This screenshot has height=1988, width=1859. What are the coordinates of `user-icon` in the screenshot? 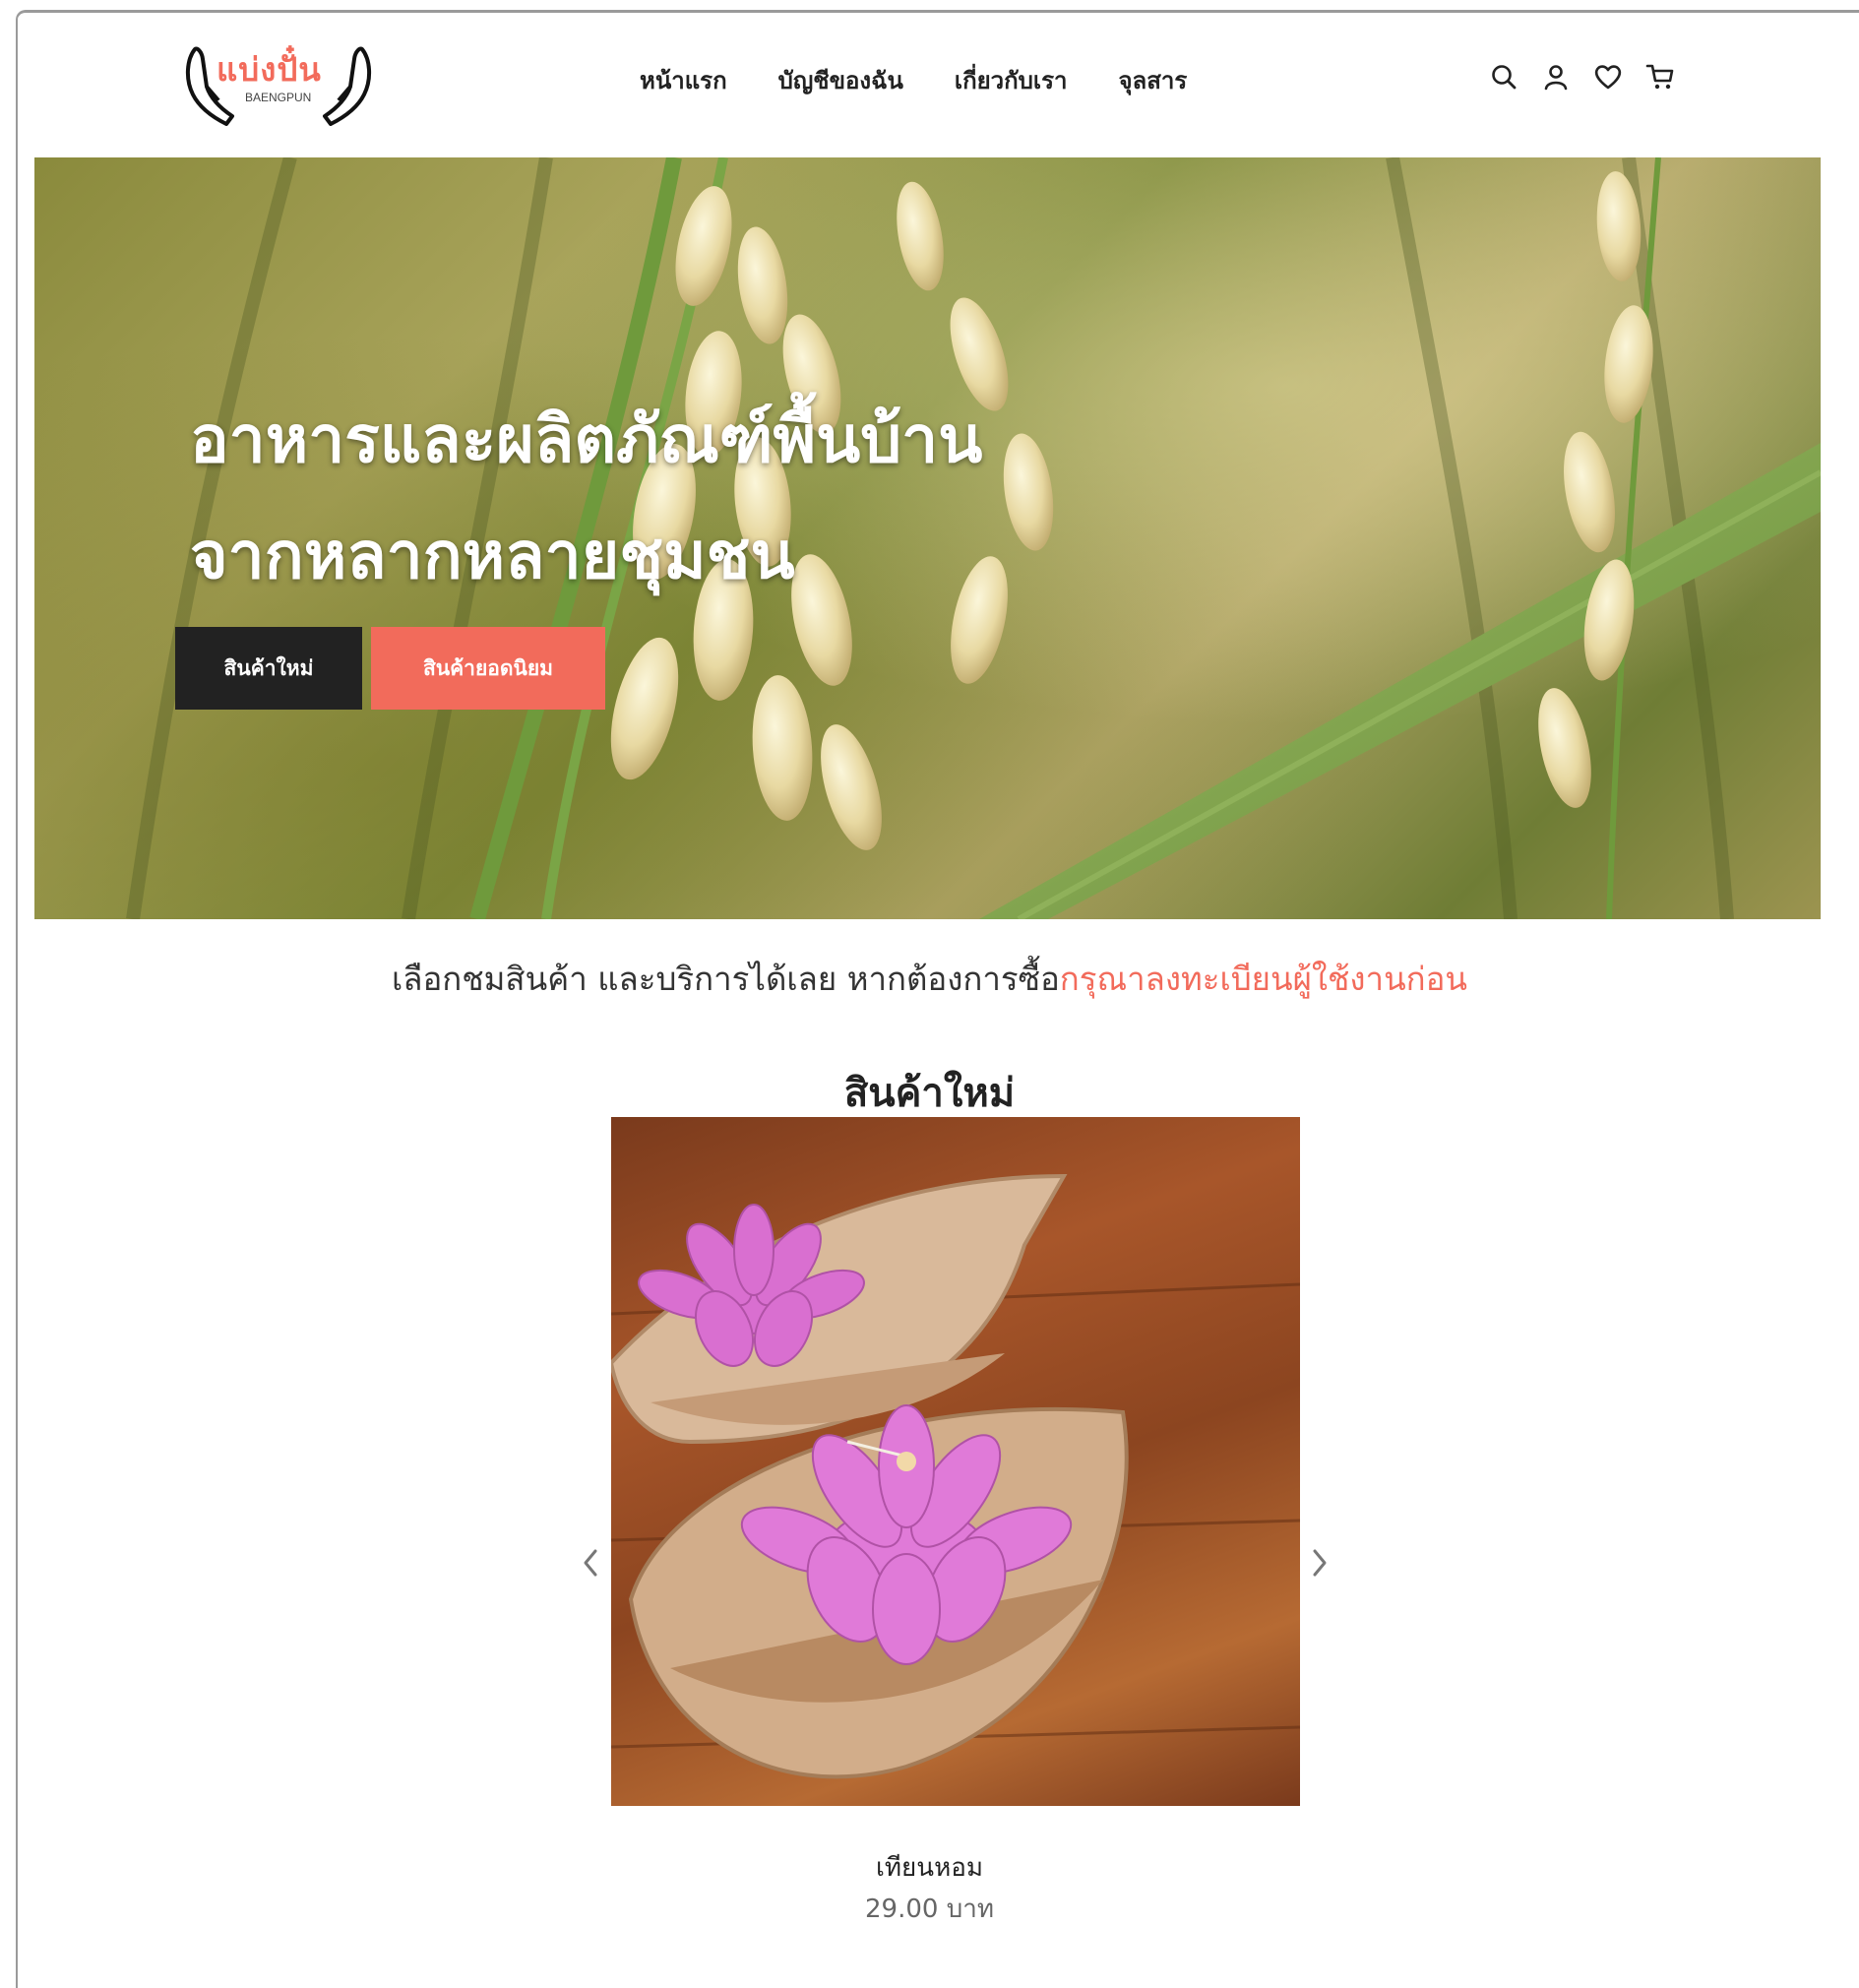 It's located at (1556, 77).